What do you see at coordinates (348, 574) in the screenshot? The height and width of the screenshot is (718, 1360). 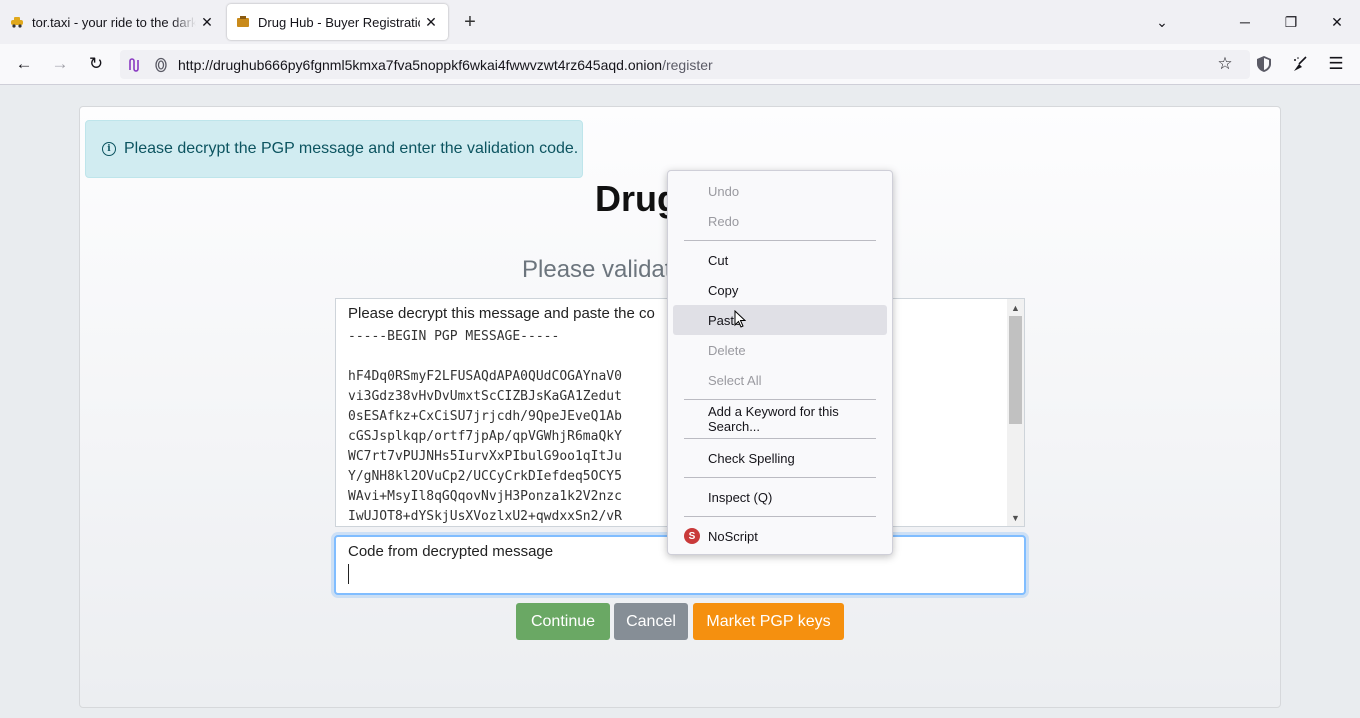 I see `text-caret` at bounding box center [348, 574].